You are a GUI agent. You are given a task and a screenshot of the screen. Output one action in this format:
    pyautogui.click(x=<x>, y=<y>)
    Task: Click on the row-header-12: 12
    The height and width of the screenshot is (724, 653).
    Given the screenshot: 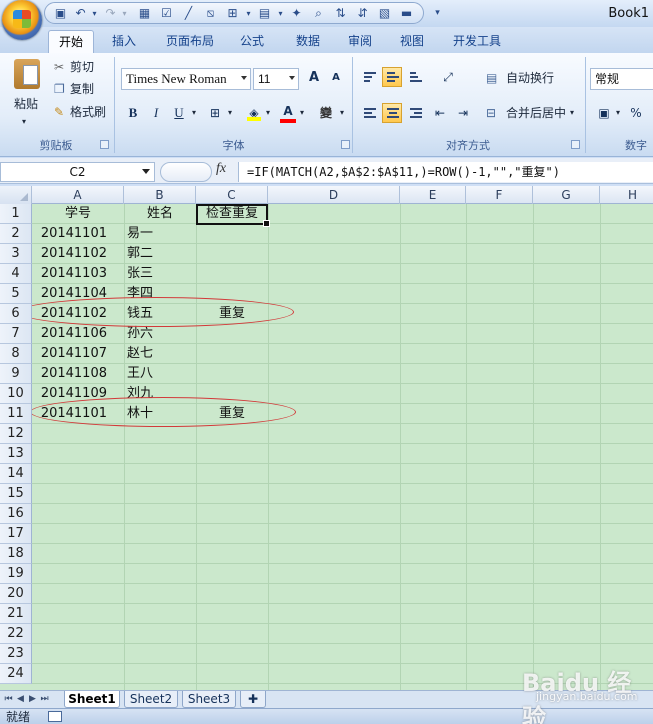 What is the action you would take?
    pyautogui.click(x=16, y=434)
    